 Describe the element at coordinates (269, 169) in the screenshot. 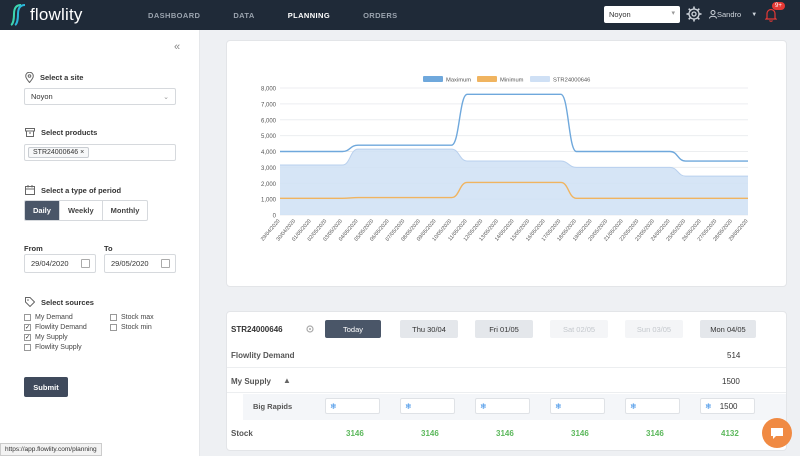

I see `y-tick-label: 3,000` at that location.